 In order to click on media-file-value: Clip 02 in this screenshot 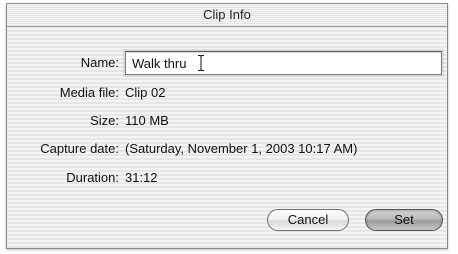, I will do `click(145, 92)`.